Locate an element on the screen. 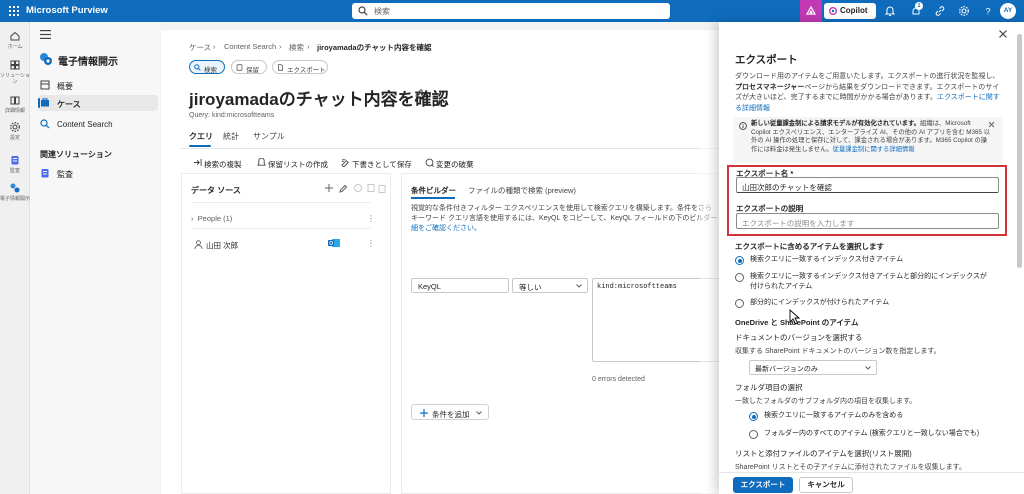  tab-file-type: ファイルの種類で検索 (preview) is located at coordinates (522, 190).